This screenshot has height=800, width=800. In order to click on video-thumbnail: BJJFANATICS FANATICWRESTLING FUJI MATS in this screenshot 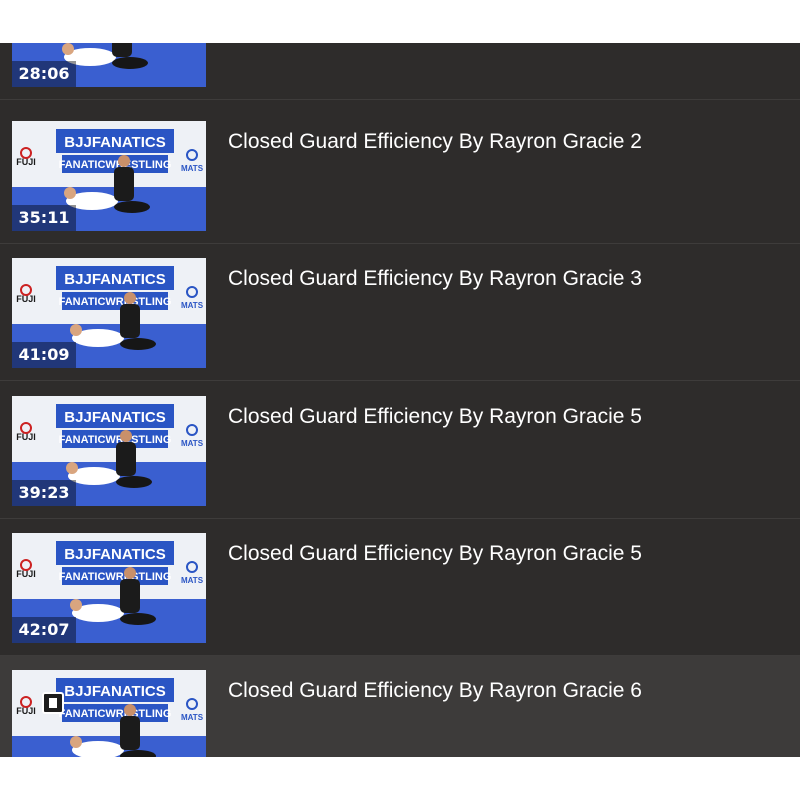, I will do `click(109, 713)`.